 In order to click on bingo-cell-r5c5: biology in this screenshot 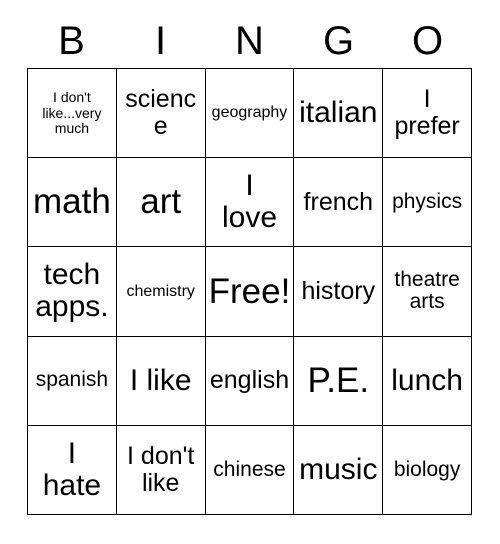, I will do `click(427, 470)`.